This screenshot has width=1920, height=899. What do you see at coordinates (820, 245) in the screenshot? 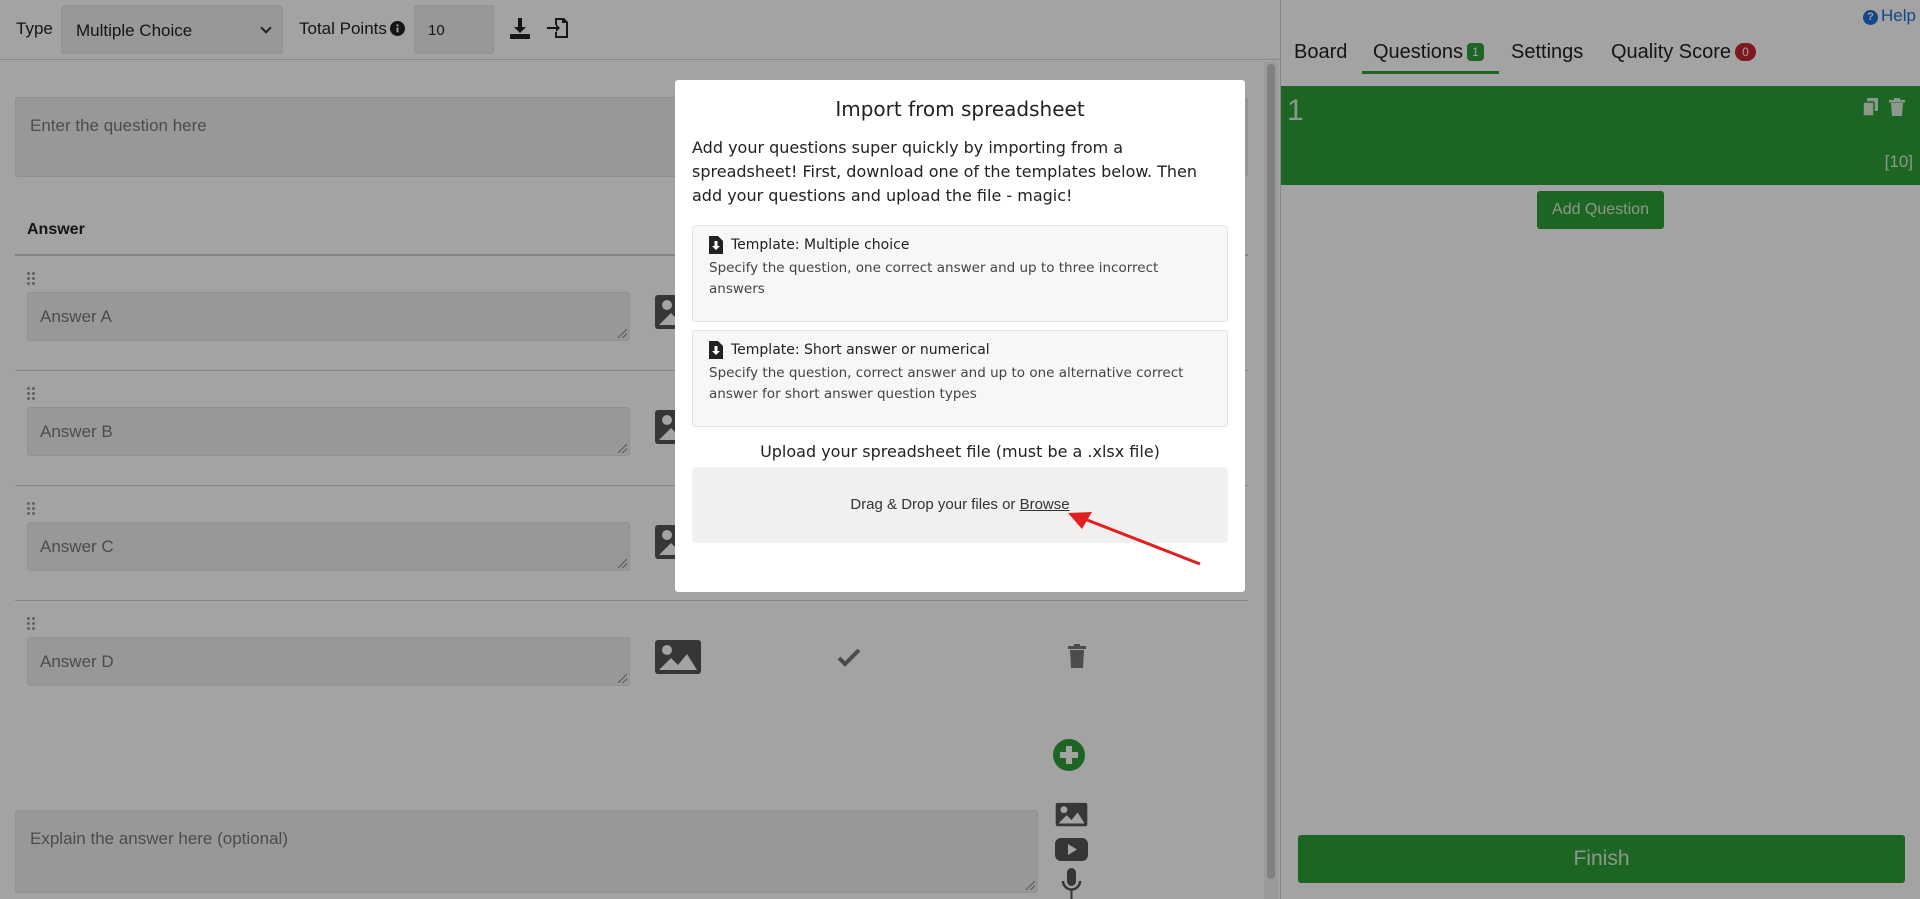
I see `template-title: Template: Multiple choice` at bounding box center [820, 245].